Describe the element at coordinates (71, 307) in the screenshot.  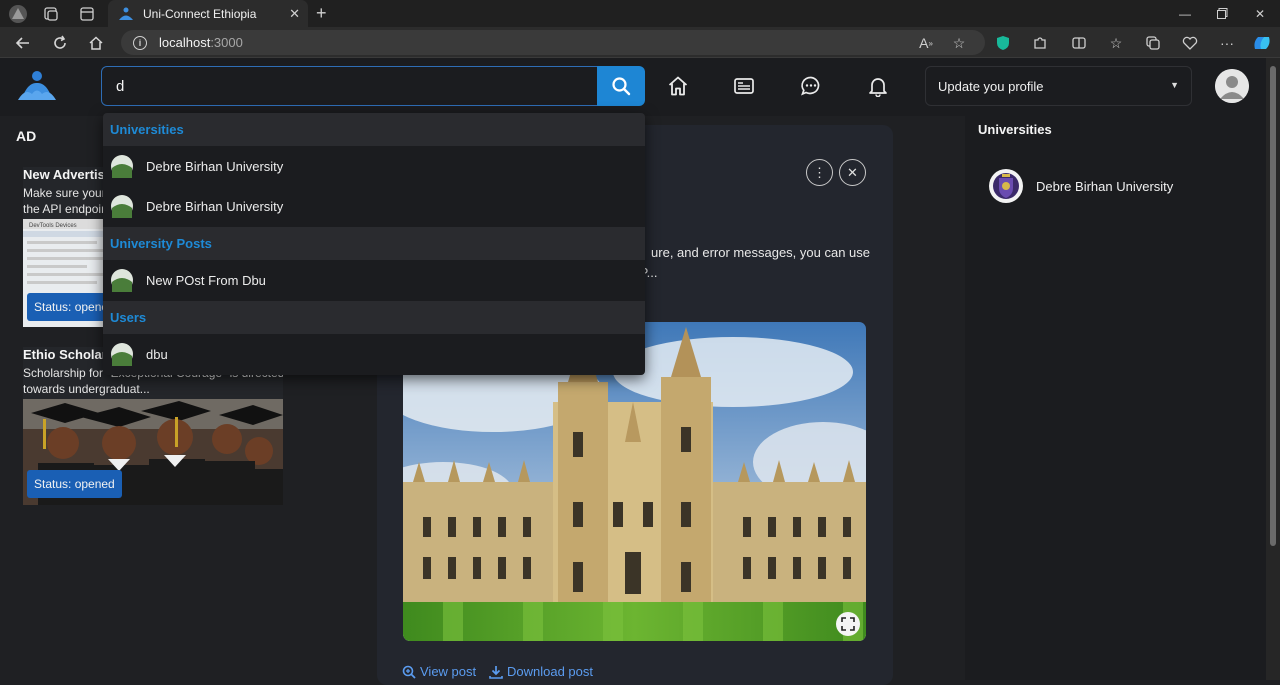
I see `status-badge: Status: opene` at that location.